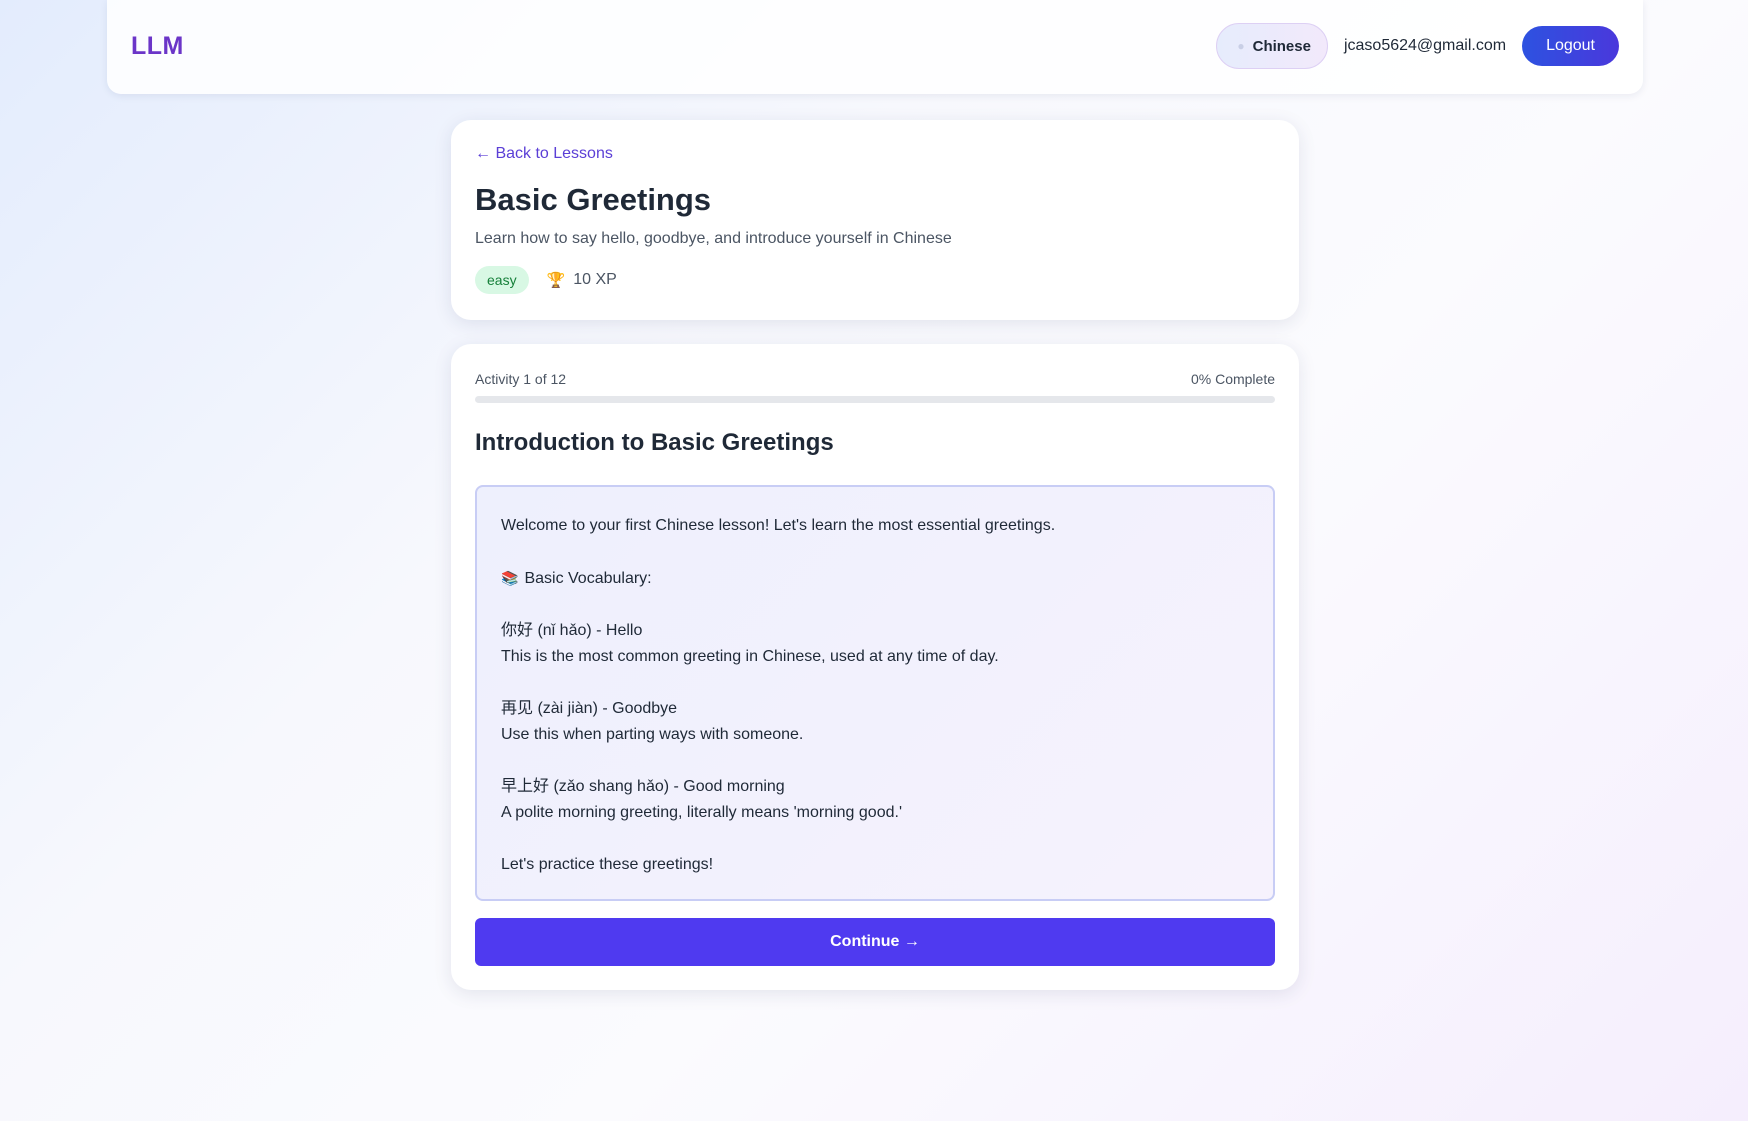  I want to click on vocab-term: 再见 (zài jiàn) - Goodbye, so click(589, 708).